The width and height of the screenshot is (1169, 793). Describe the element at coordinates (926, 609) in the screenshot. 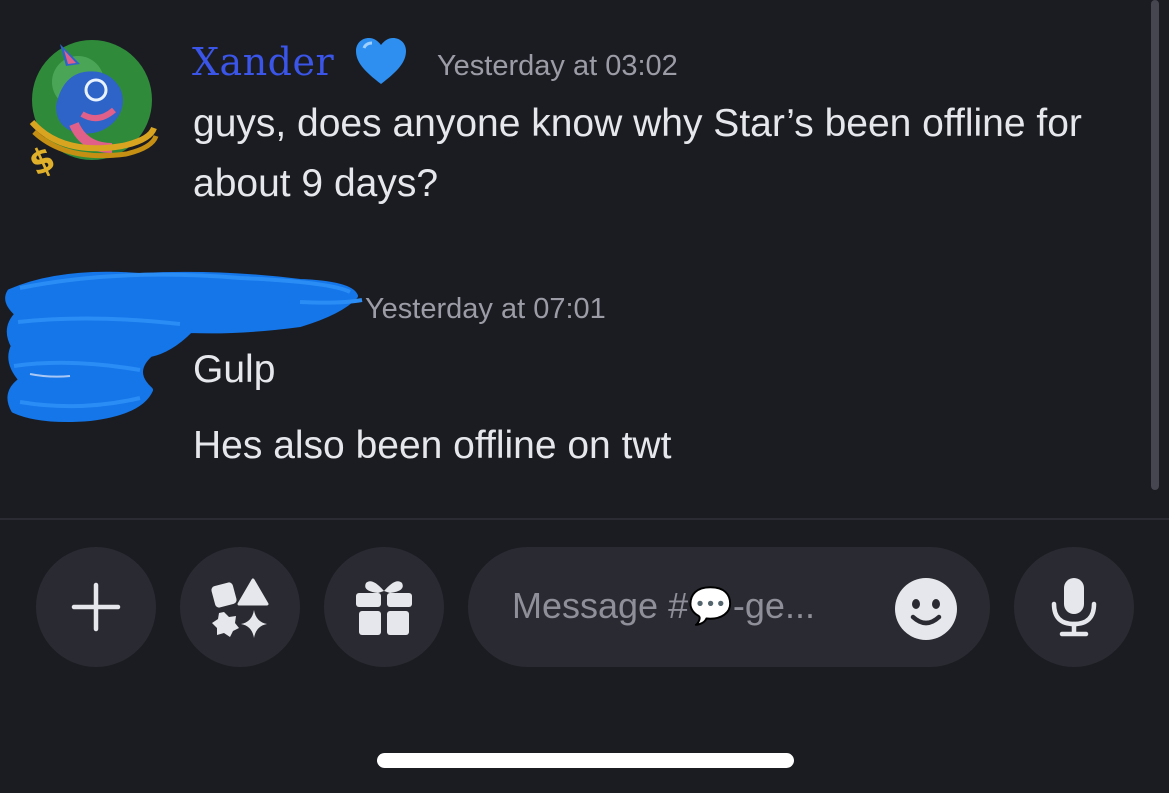

I see `emoji-icon` at that location.